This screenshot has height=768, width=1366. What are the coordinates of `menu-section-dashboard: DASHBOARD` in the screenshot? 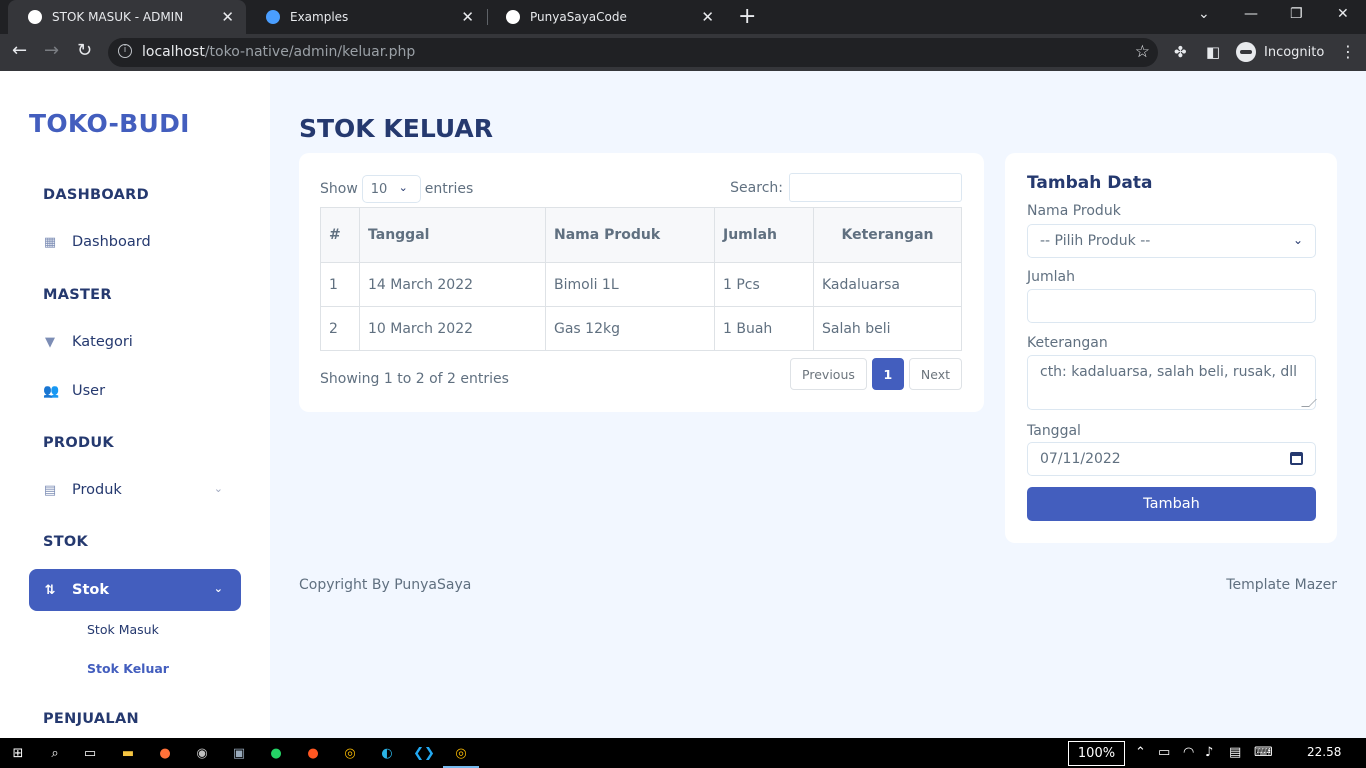 It's located at (96, 195).